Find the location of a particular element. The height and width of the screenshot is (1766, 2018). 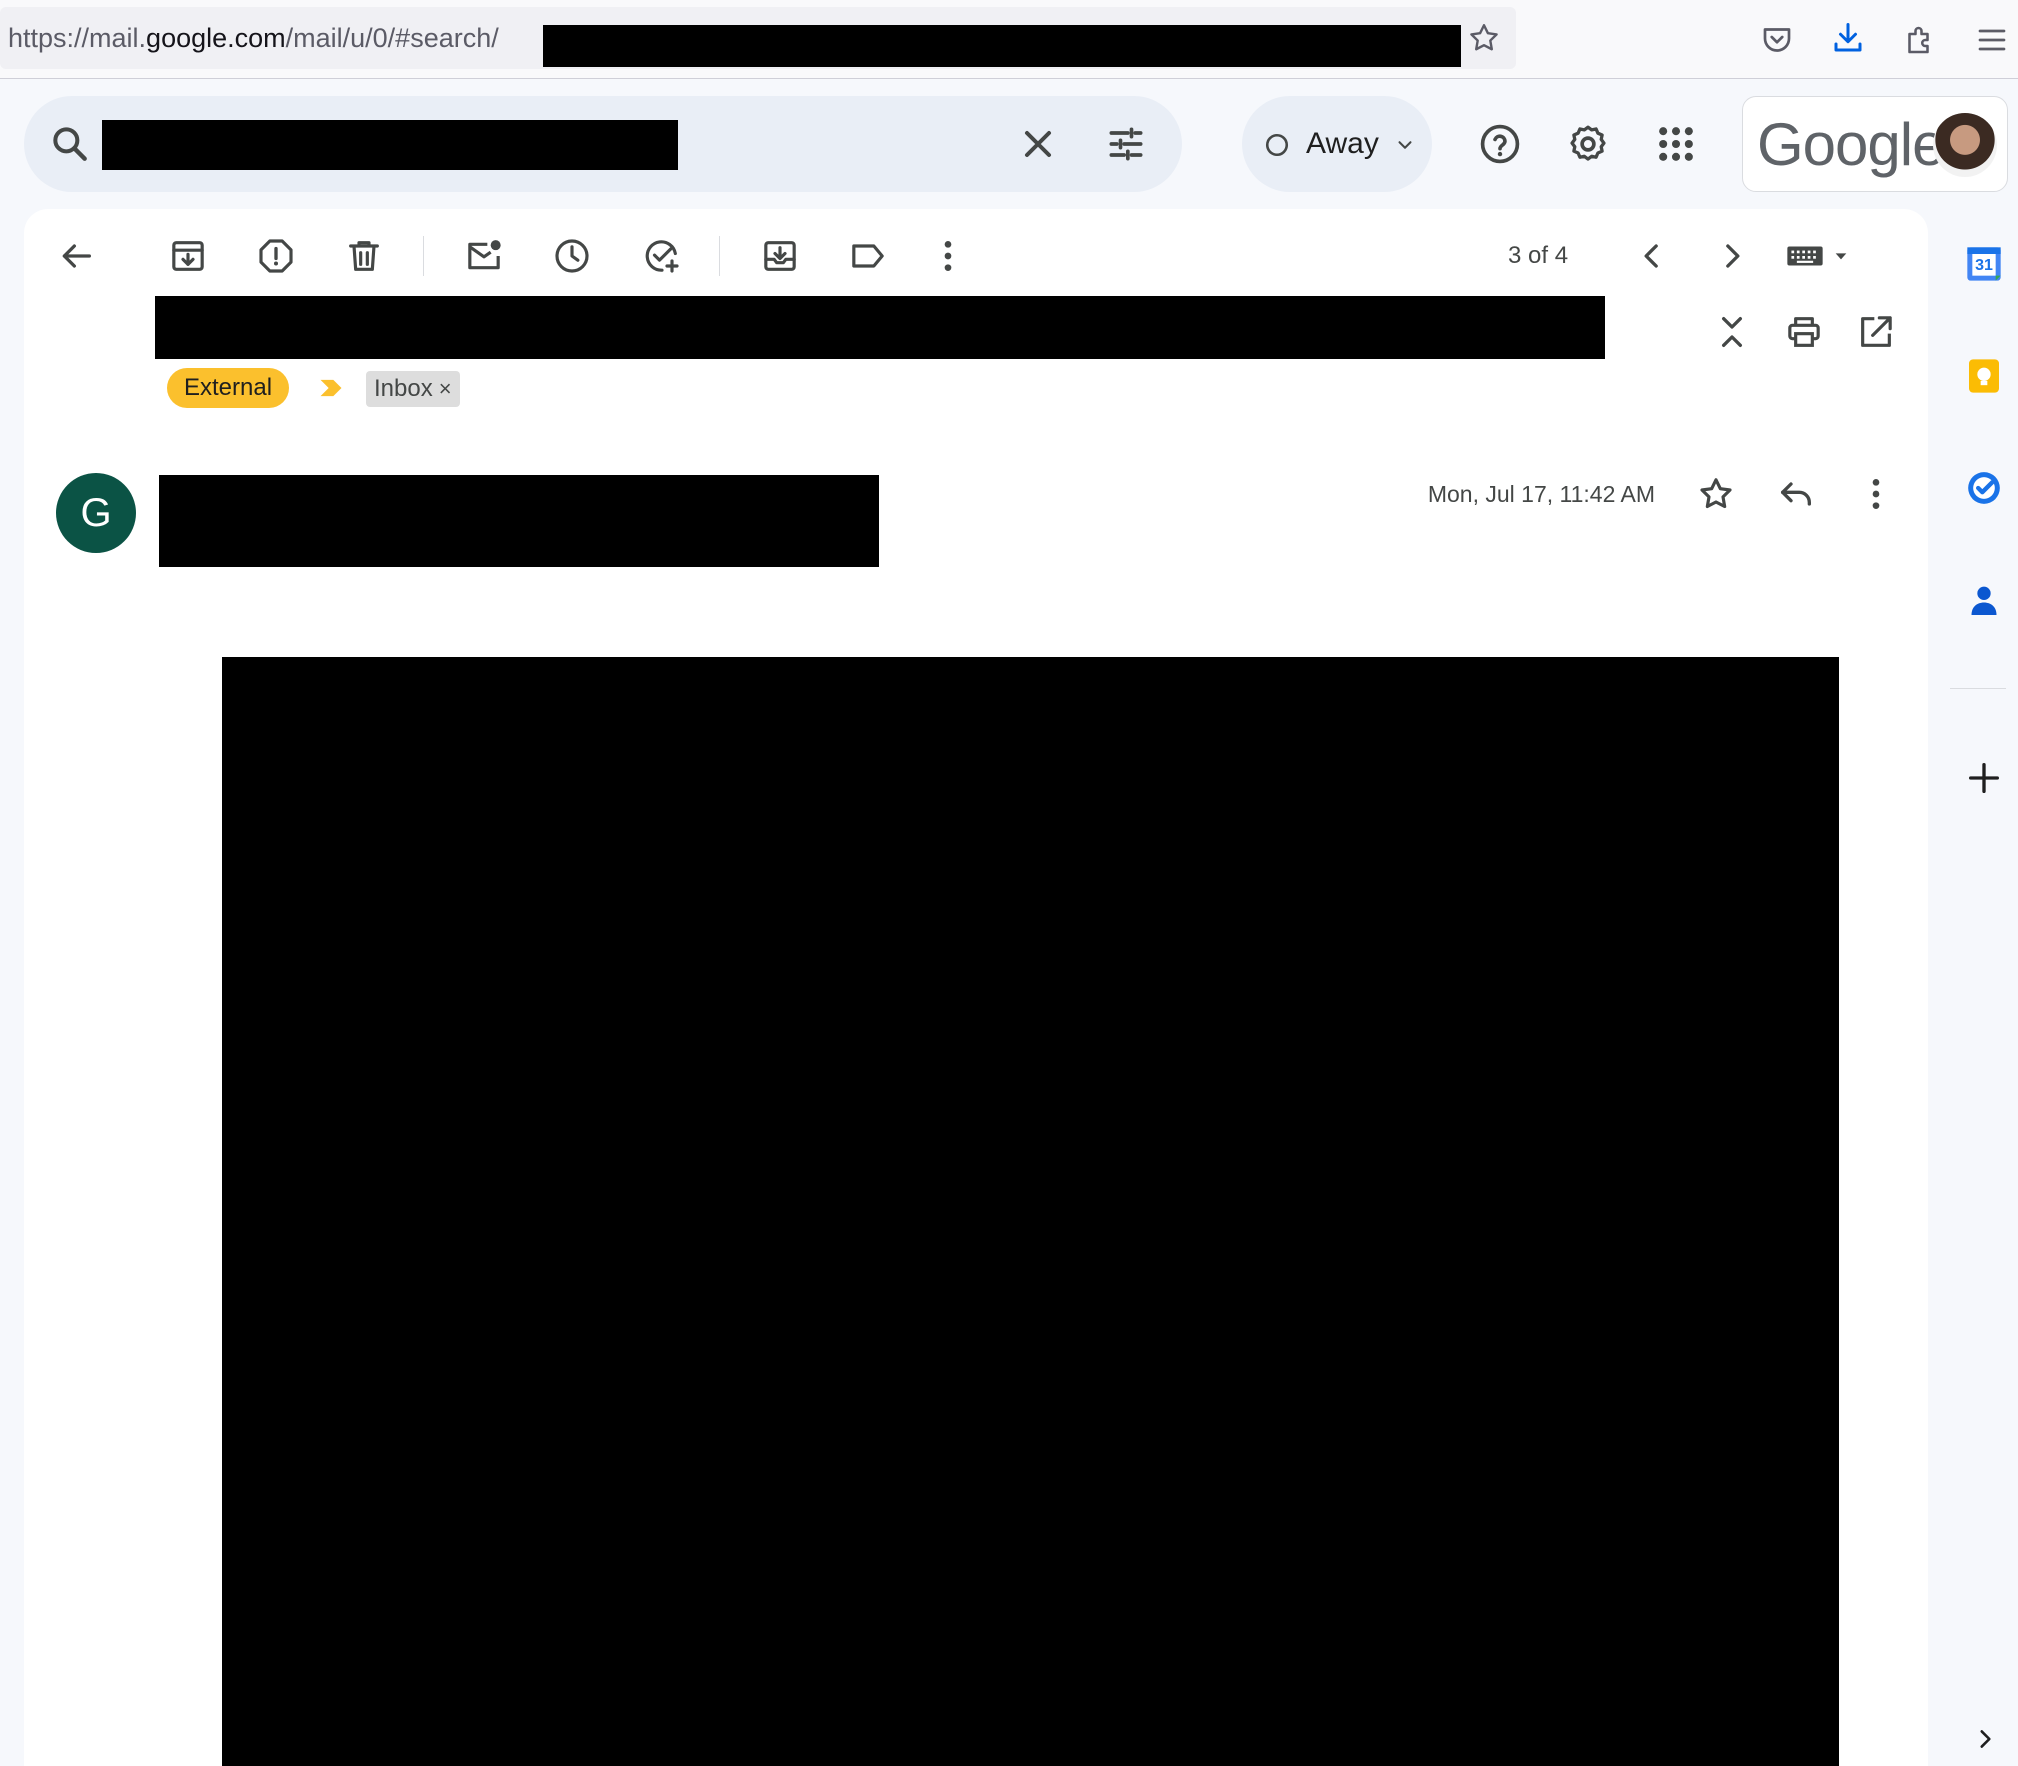

add-to-tasks-icon is located at coordinates (662, 256).